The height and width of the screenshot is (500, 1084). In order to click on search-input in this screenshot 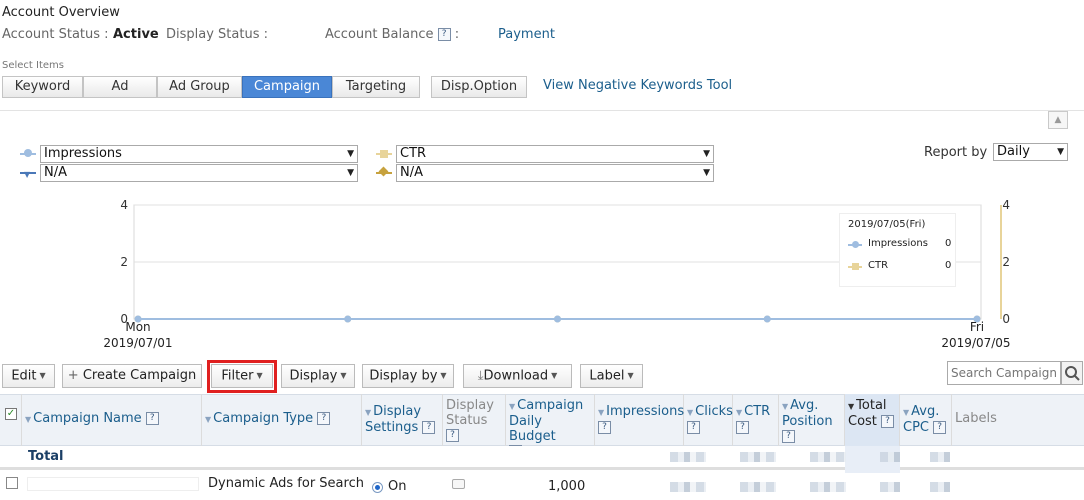, I will do `click(1004, 373)`.